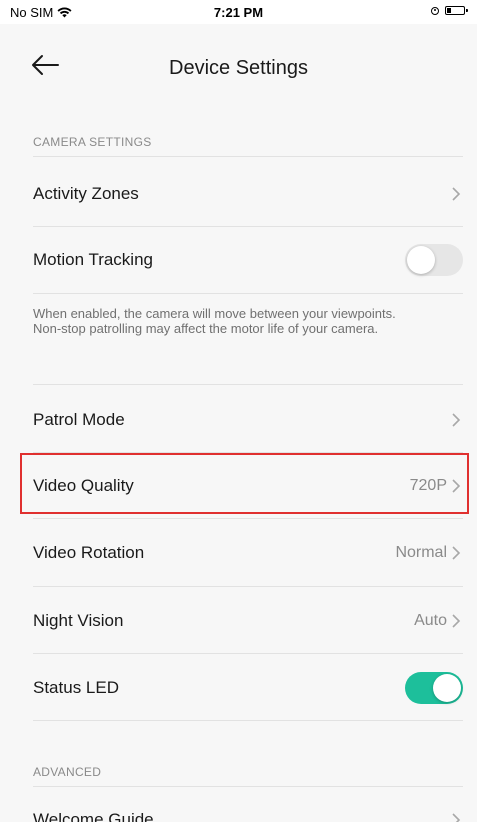 Image resolution: width=477 pixels, height=822 pixels. I want to click on video-quality-right: 720P, so click(436, 486).